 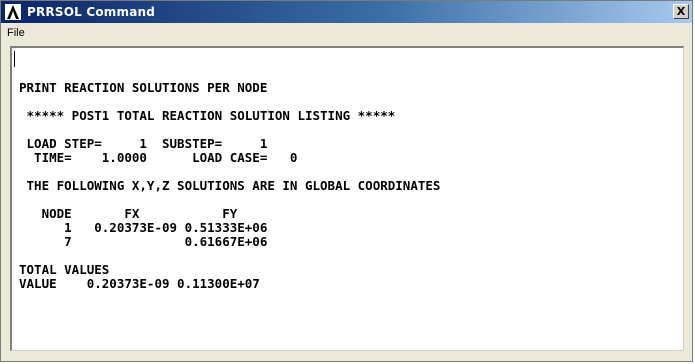 What do you see at coordinates (143, 143) in the screenshot?
I see `output-line: LOAD STEP= 1 SUBSTEP= 1` at bounding box center [143, 143].